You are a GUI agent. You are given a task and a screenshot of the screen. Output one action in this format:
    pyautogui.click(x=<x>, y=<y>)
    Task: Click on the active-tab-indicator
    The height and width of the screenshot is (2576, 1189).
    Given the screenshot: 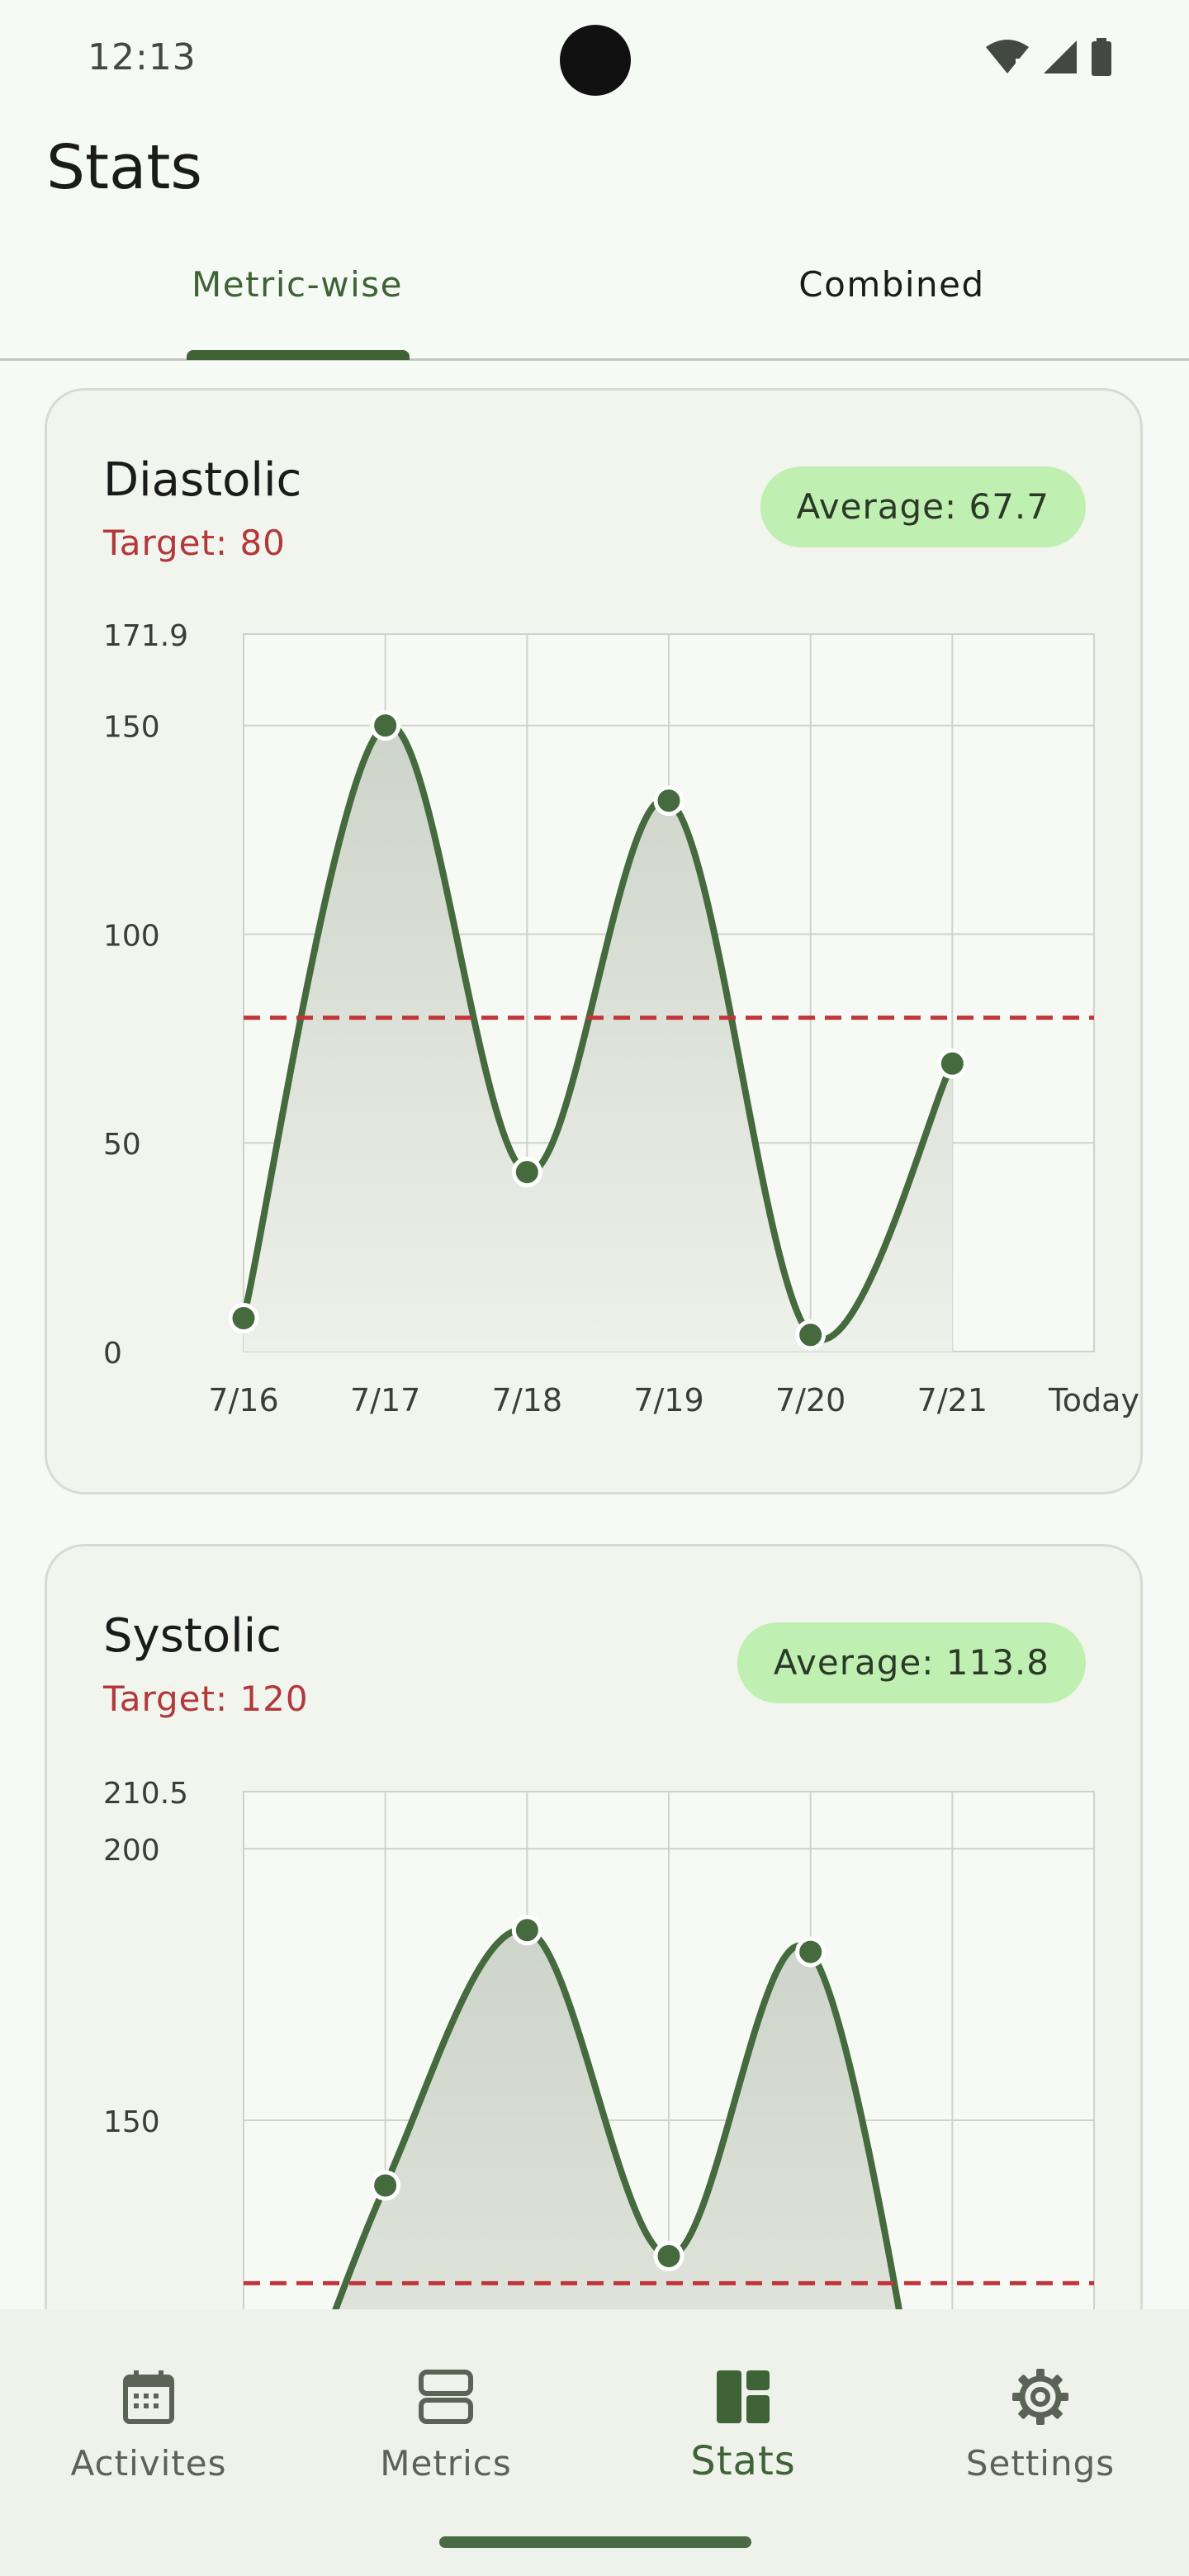 What is the action you would take?
    pyautogui.click(x=298, y=355)
    